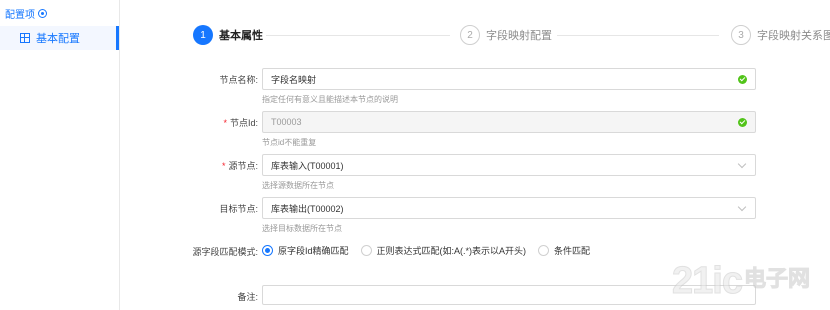 The image size is (830, 310). I want to click on step-field-mapping: 2 字段映射配置, so click(506, 35).